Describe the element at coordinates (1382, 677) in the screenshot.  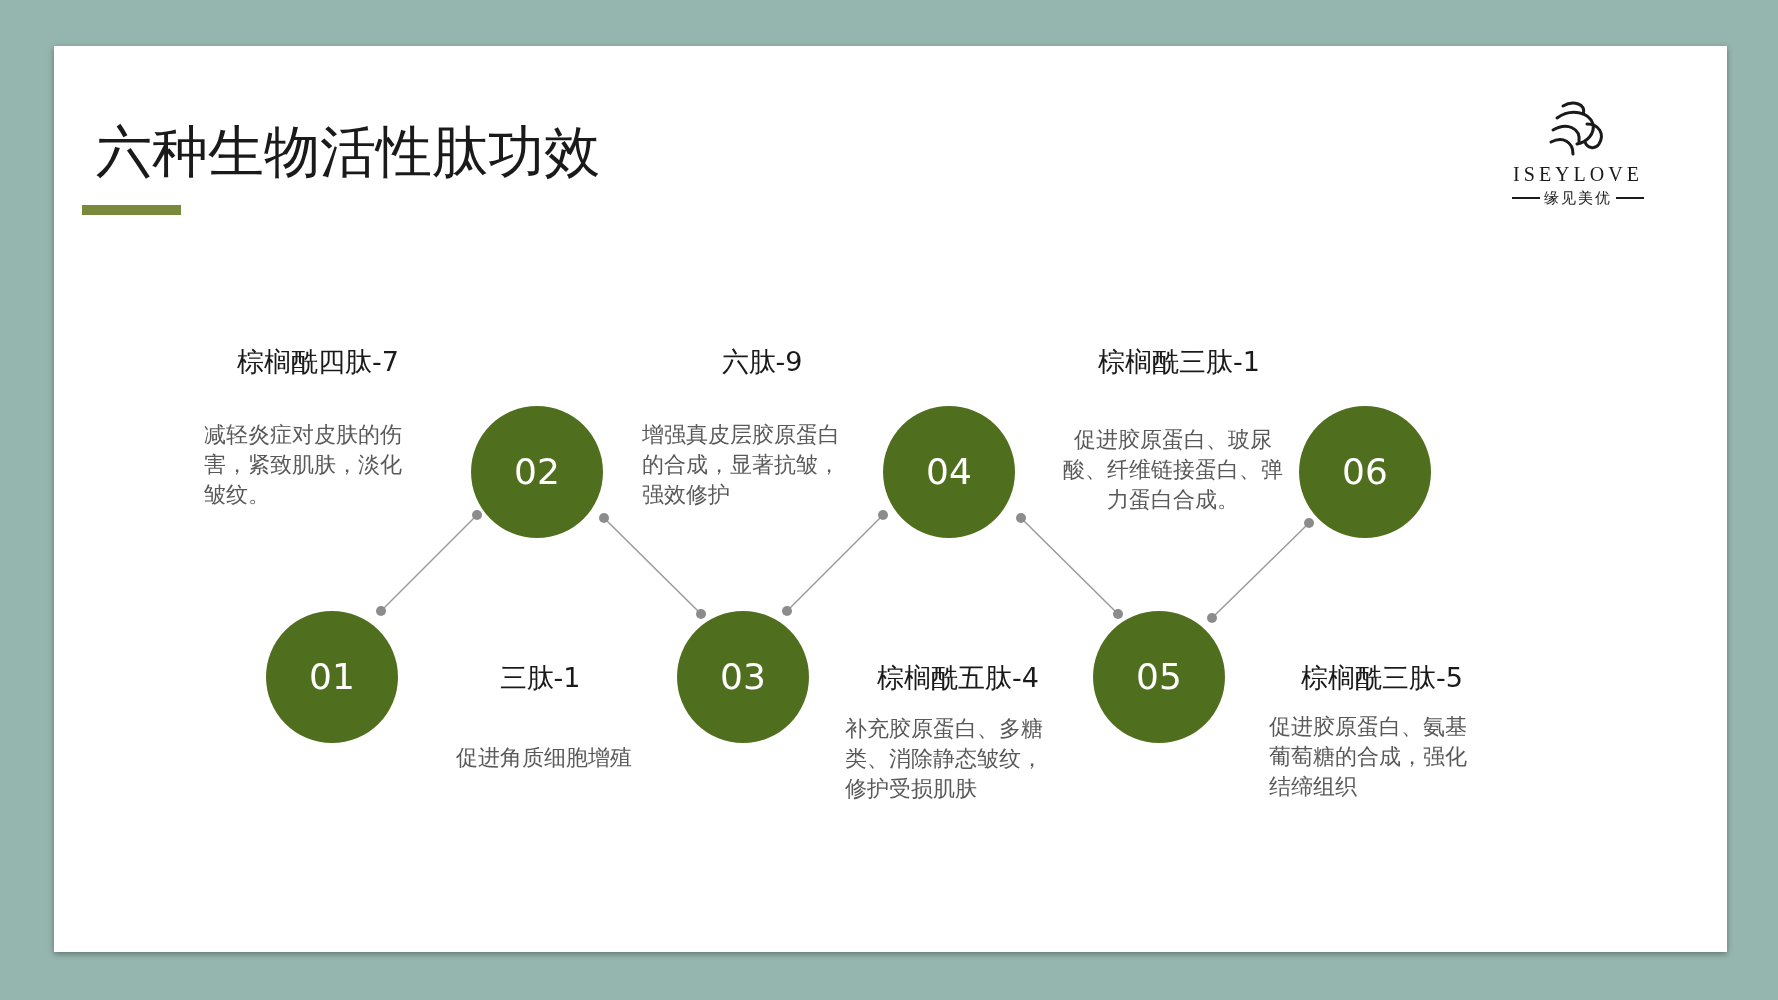
I see `step-title: 棕榈酰三肽-5` at that location.